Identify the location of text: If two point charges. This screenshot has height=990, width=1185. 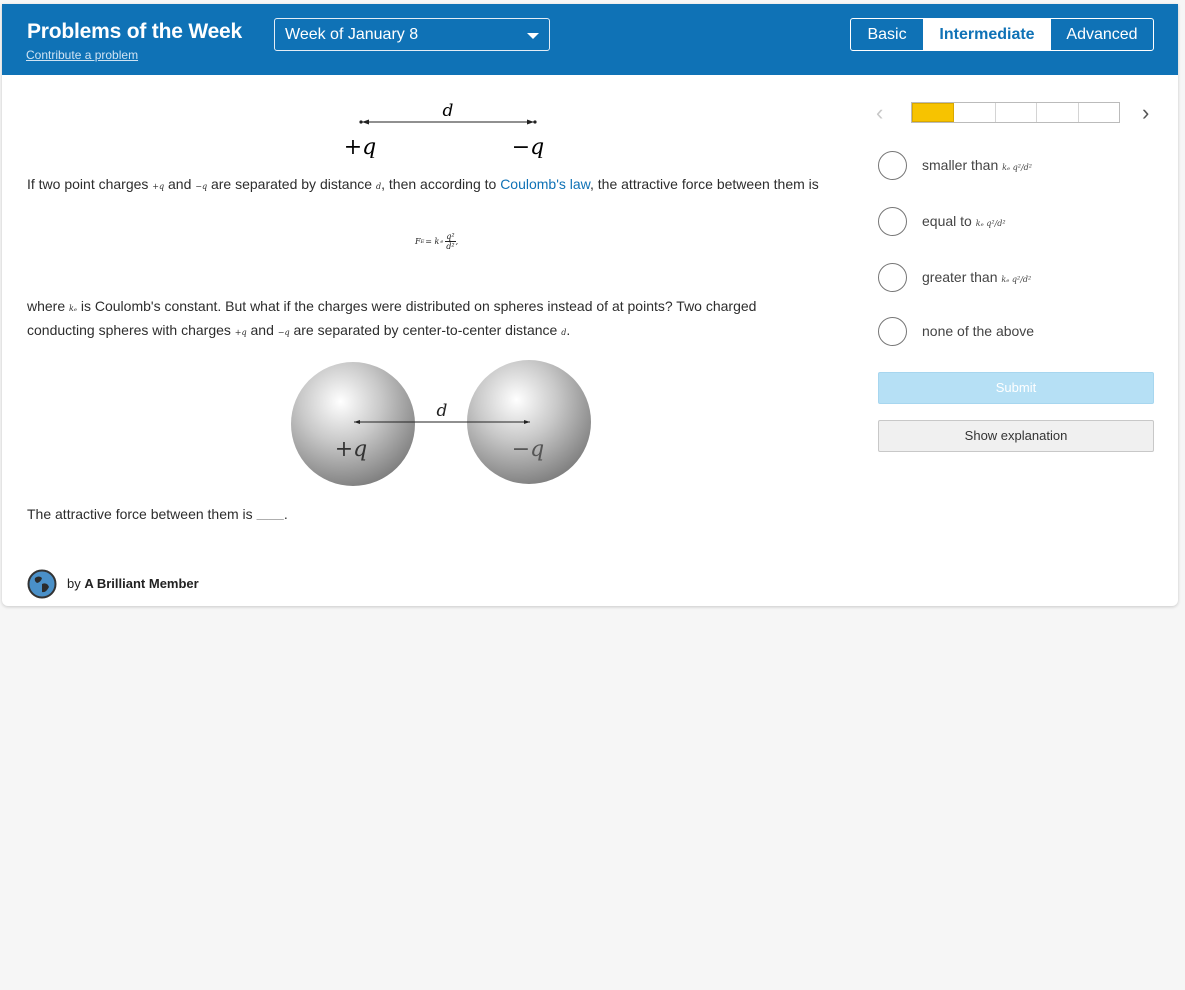
(90, 184).